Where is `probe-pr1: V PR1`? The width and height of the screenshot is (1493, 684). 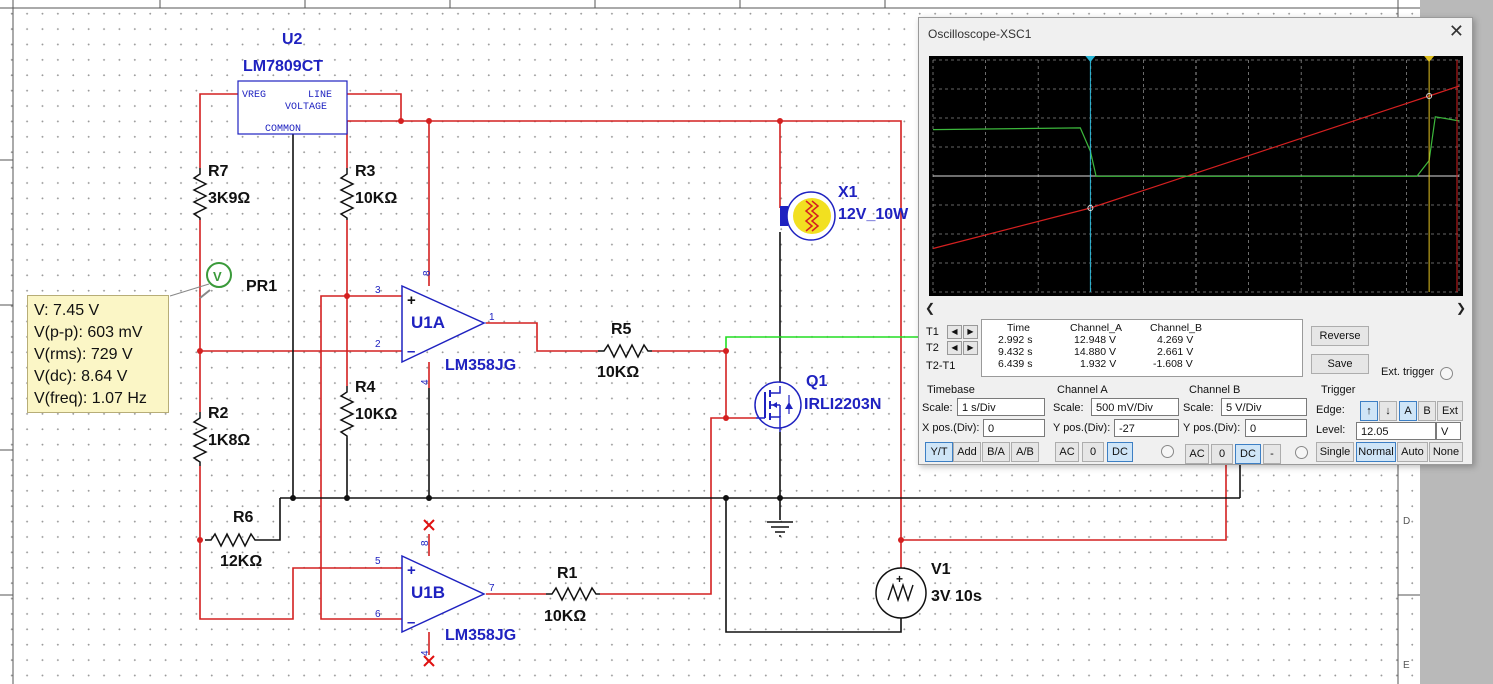 probe-pr1: V PR1 is located at coordinates (223, 280).